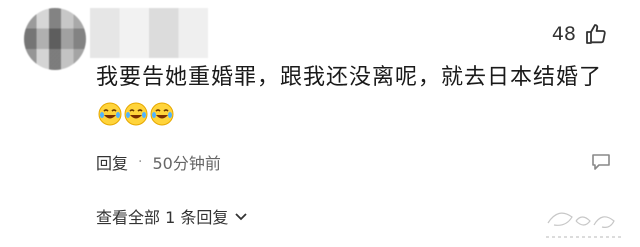 The width and height of the screenshot is (640, 247). What do you see at coordinates (186, 163) in the screenshot?
I see `timestamp: 50分钟前` at bounding box center [186, 163].